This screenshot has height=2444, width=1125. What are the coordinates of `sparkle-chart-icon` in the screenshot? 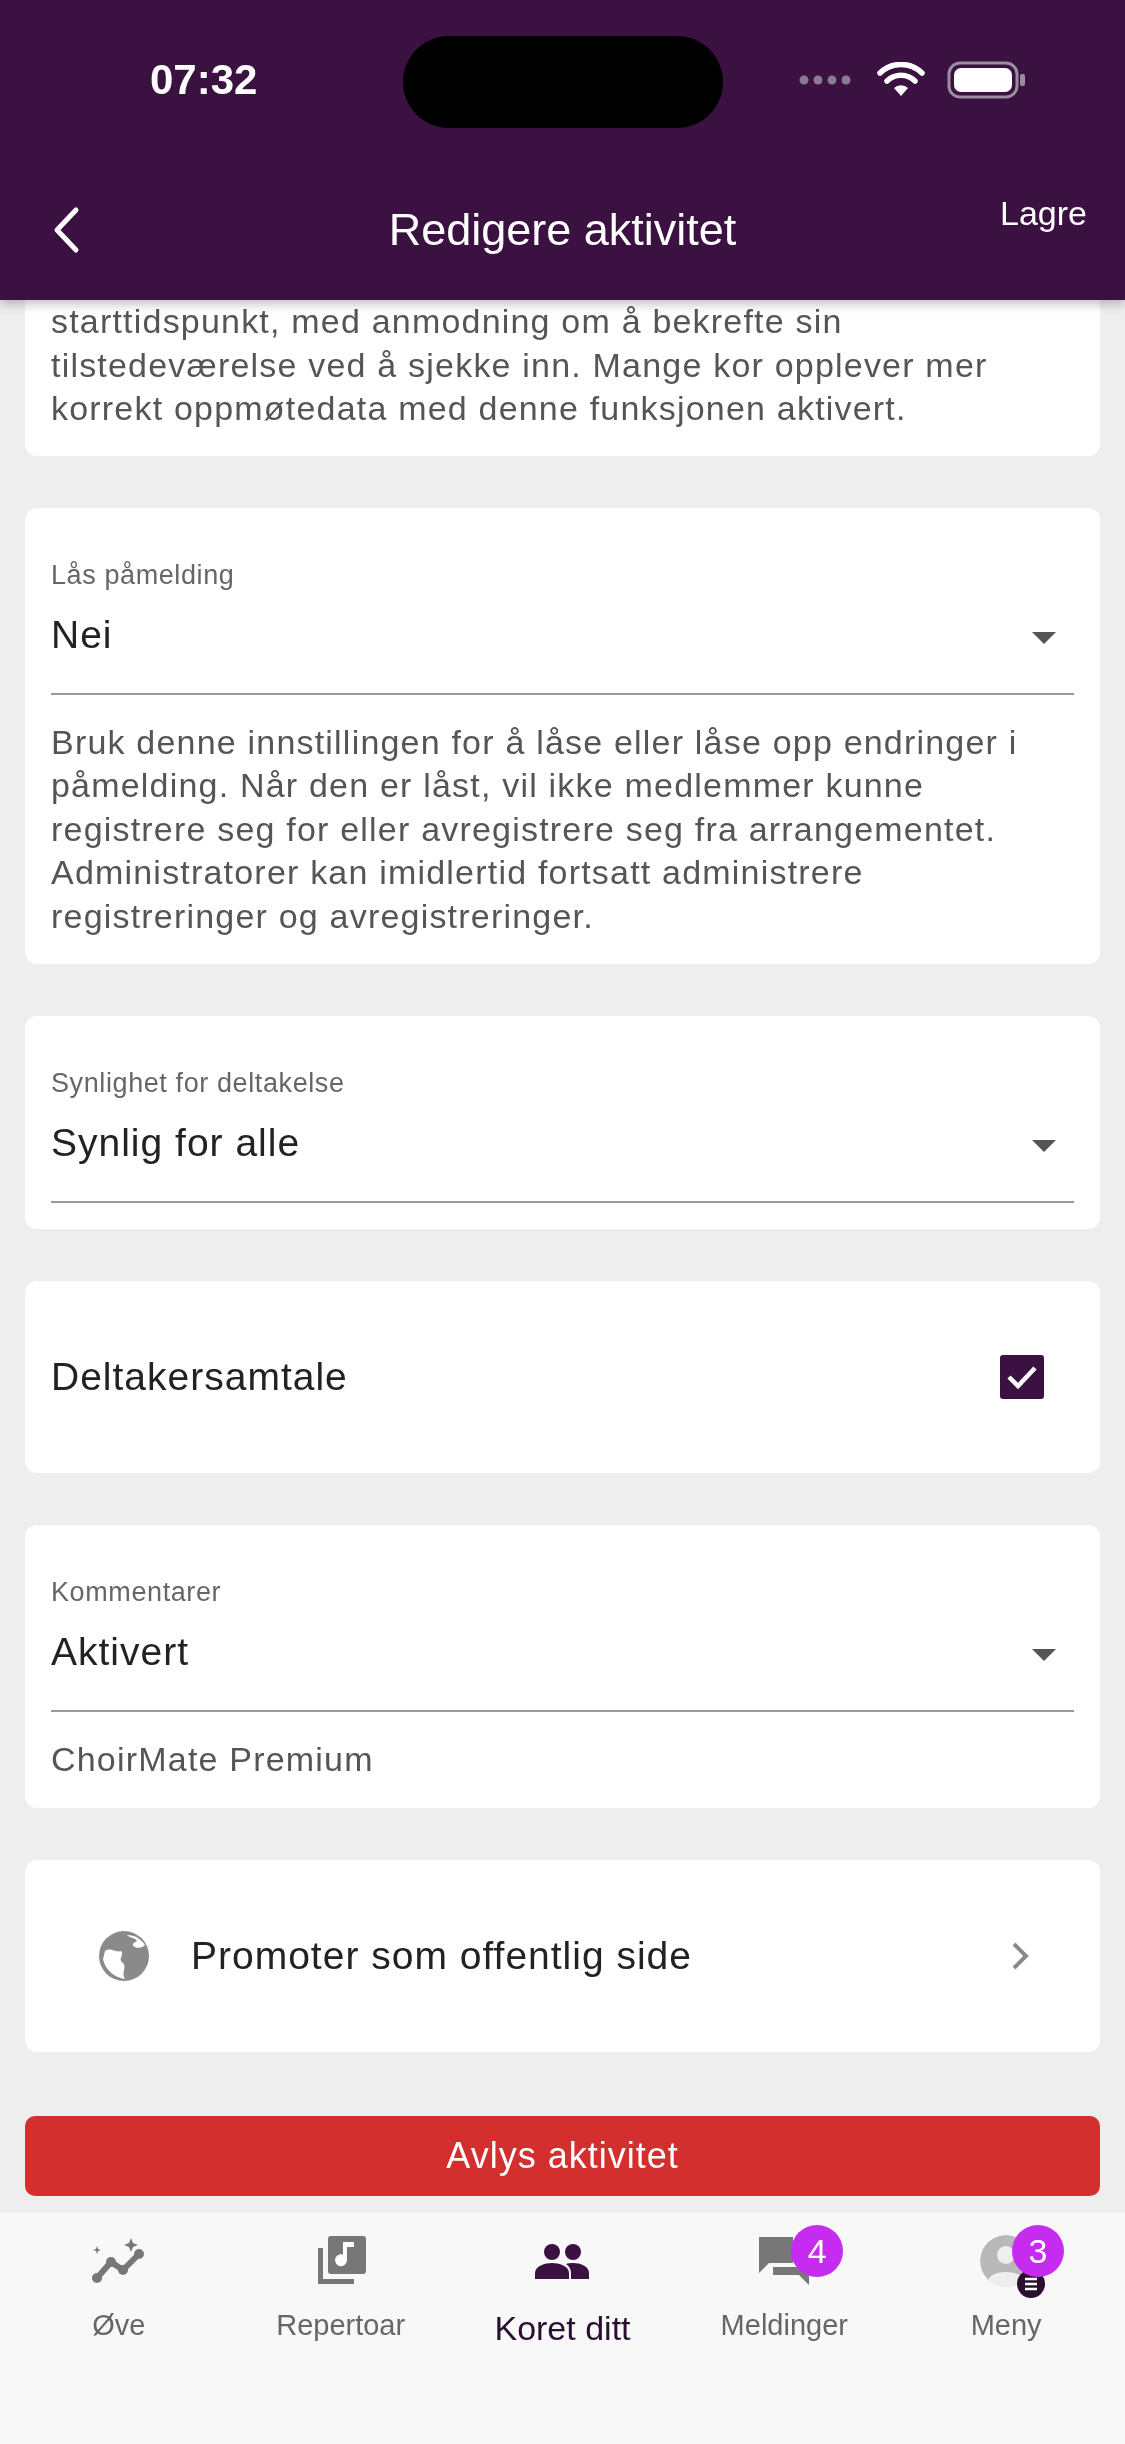 It's located at (118, 2261).